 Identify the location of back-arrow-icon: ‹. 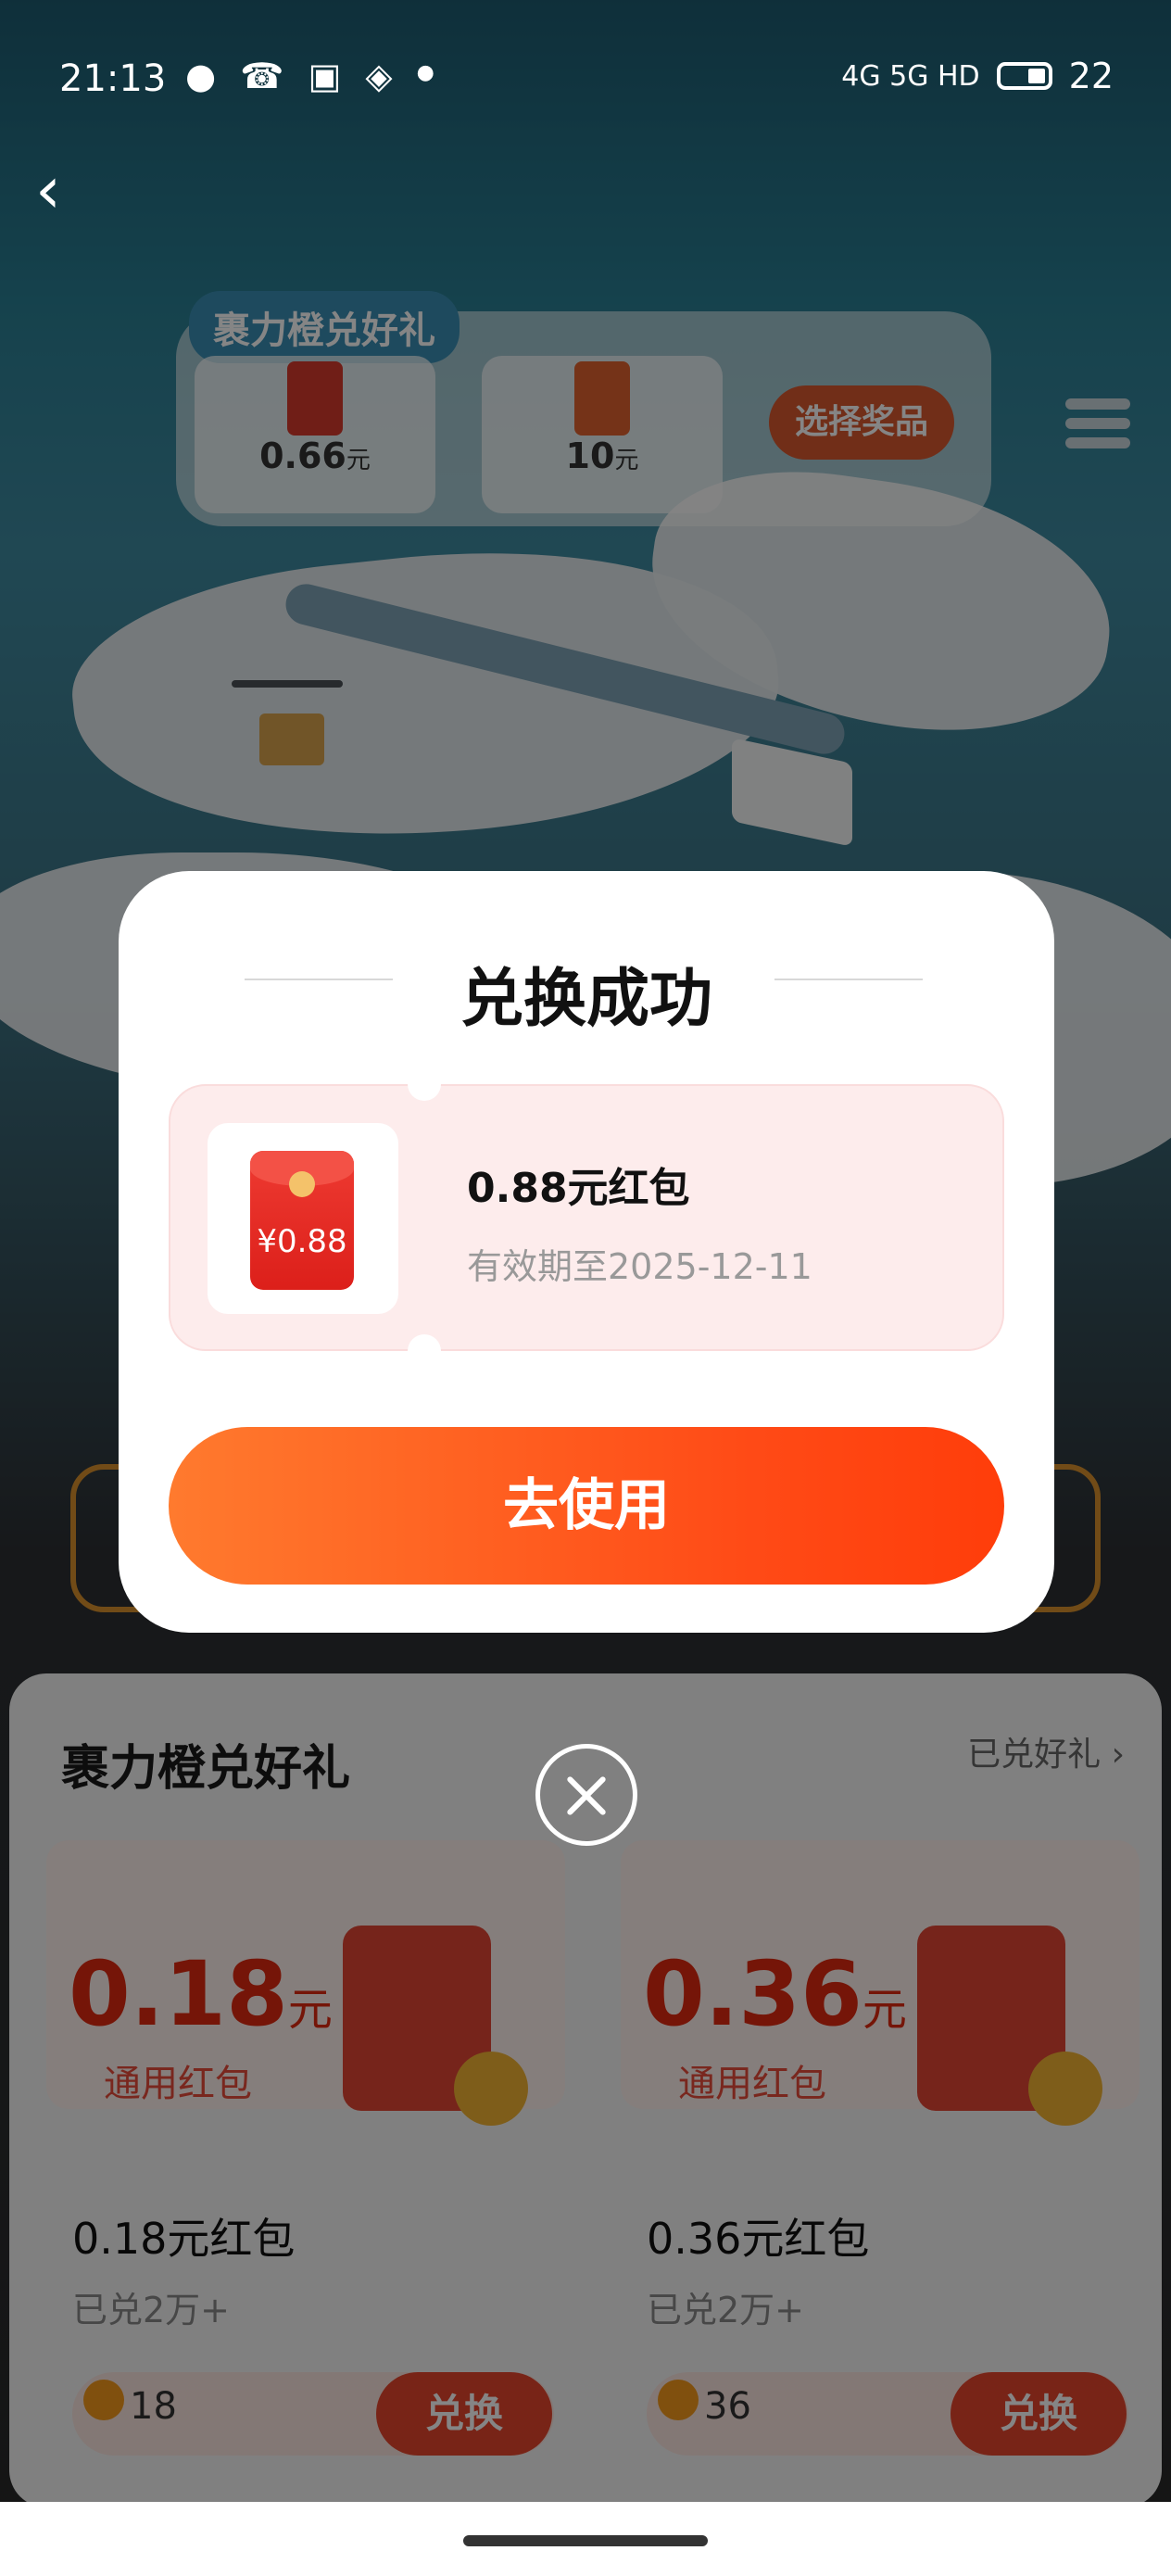
(63, 190).